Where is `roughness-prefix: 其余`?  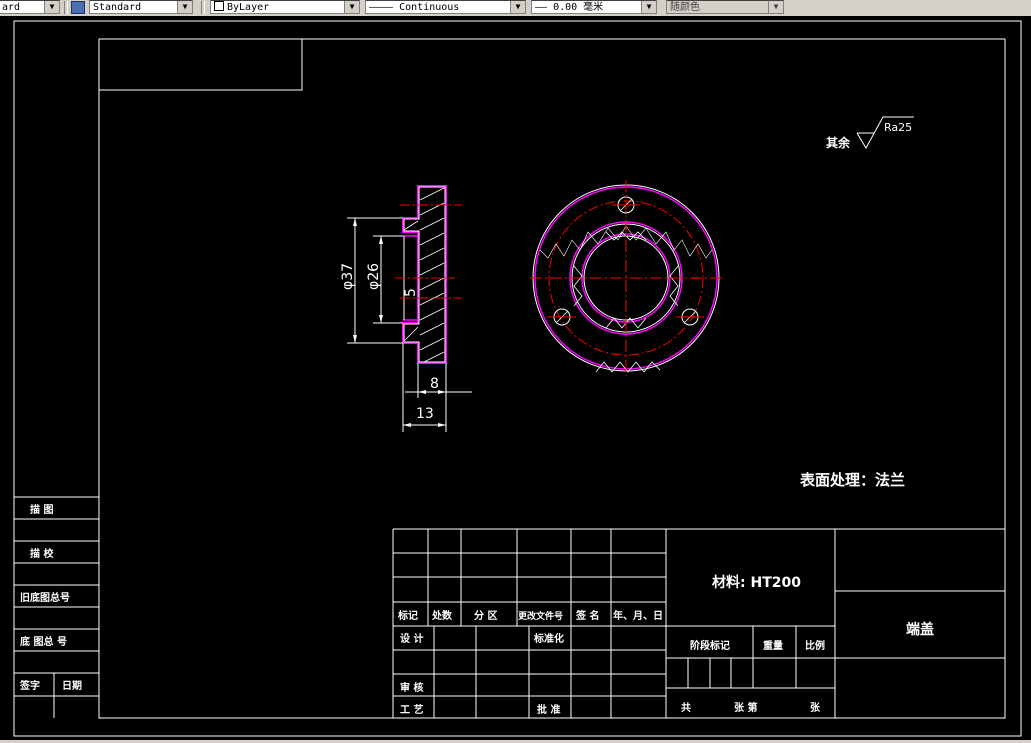 roughness-prefix: 其余 is located at coordinates (838, 142).